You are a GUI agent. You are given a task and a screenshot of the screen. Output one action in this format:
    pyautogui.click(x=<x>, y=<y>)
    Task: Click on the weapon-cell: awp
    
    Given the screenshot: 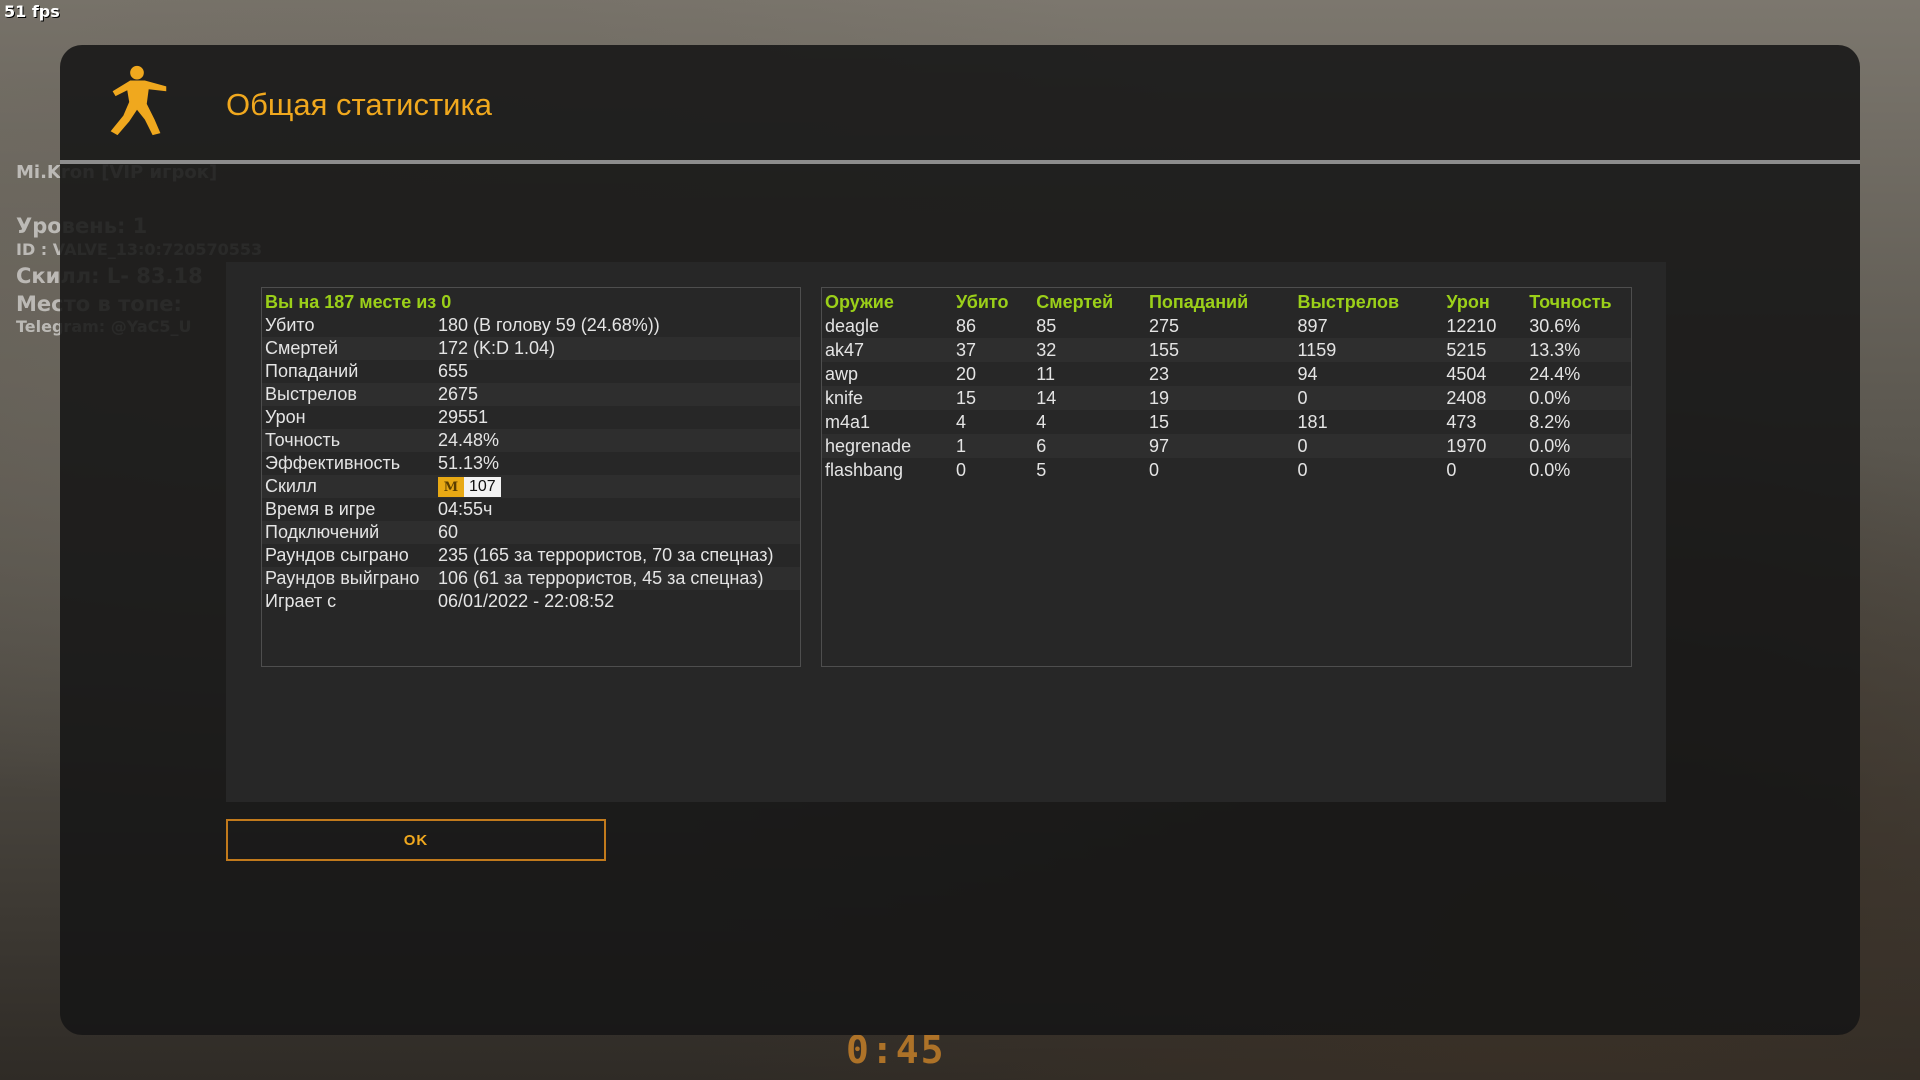 What is the action you would take?
    pyautogui.click(x=842, y=374)
    